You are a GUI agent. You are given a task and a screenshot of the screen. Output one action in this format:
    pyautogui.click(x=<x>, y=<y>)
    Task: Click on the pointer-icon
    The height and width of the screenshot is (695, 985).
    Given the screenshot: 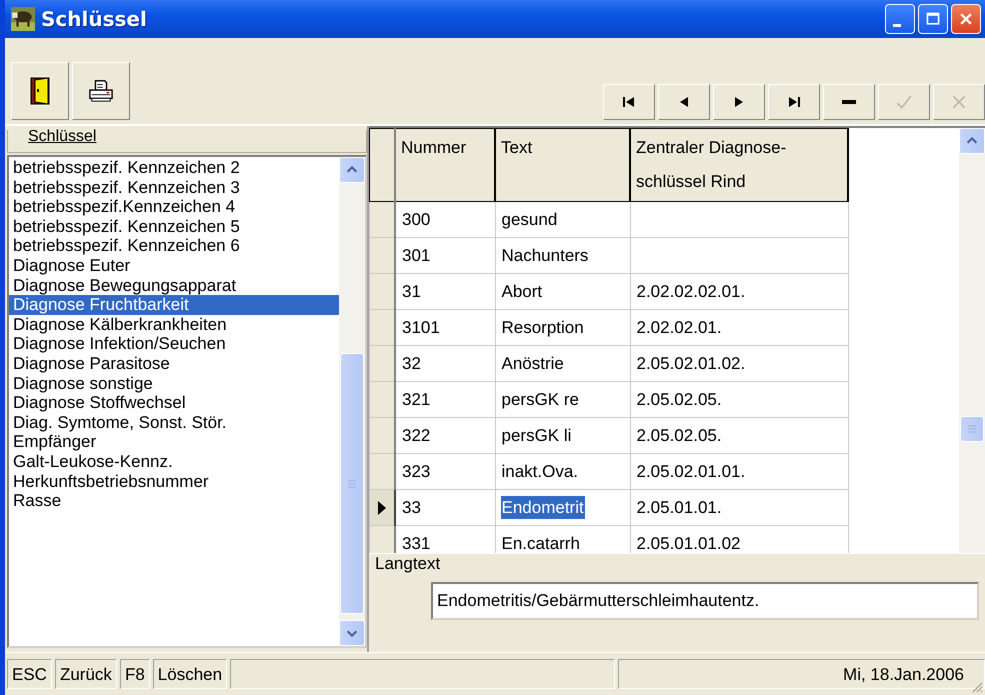 What is the action you would take?
    pyautogui.click(x=382, y=508)
    